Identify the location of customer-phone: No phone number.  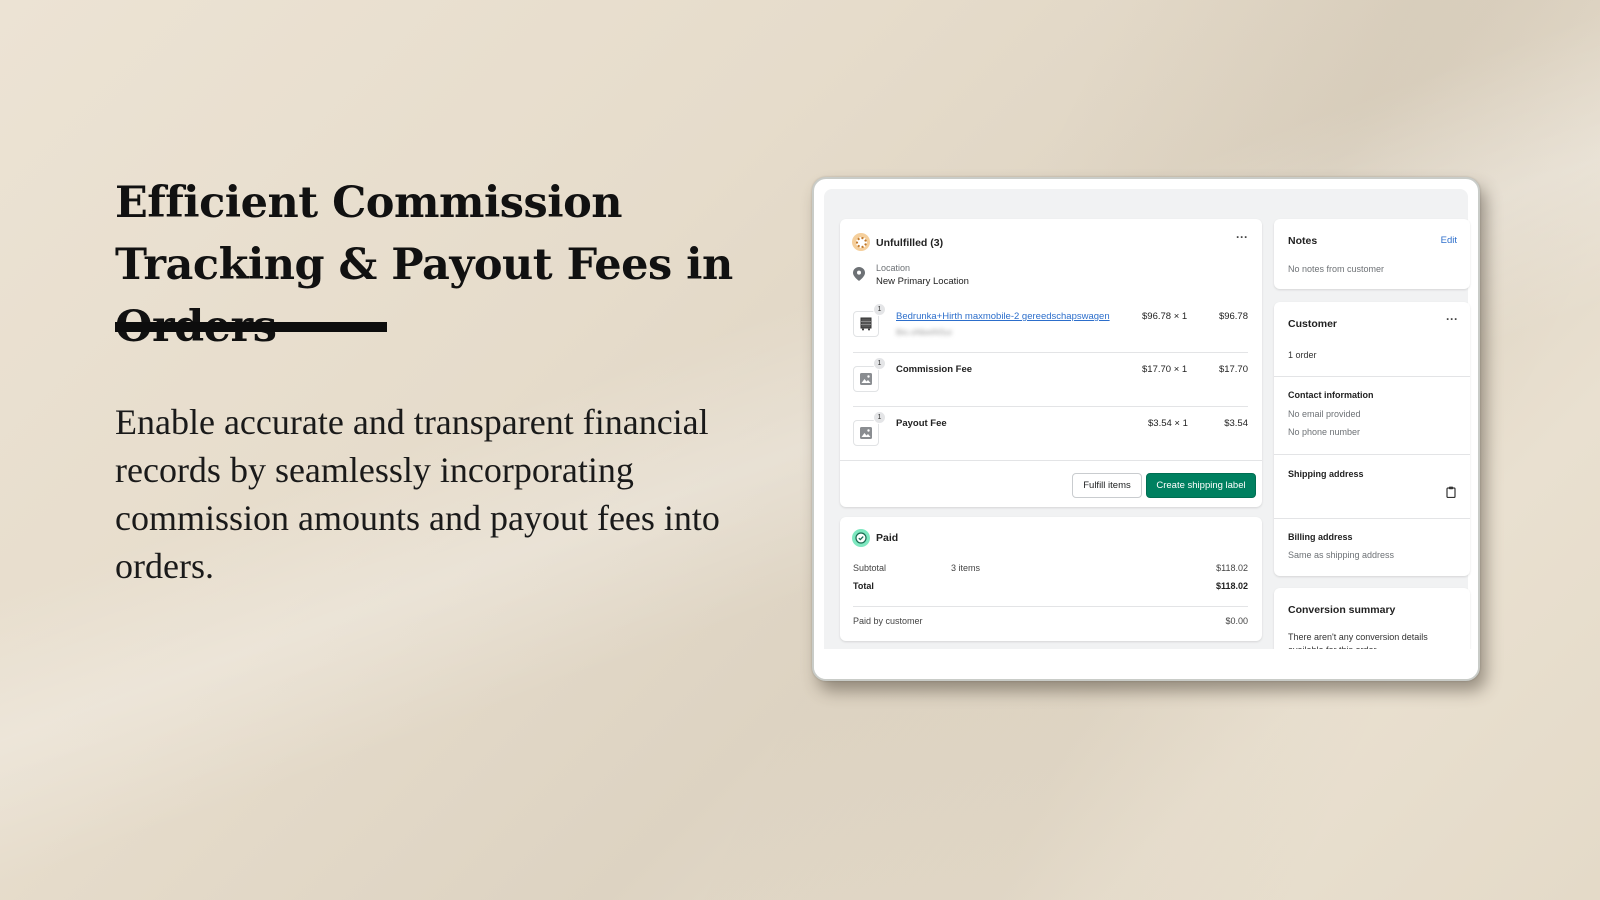
(1324, 432).